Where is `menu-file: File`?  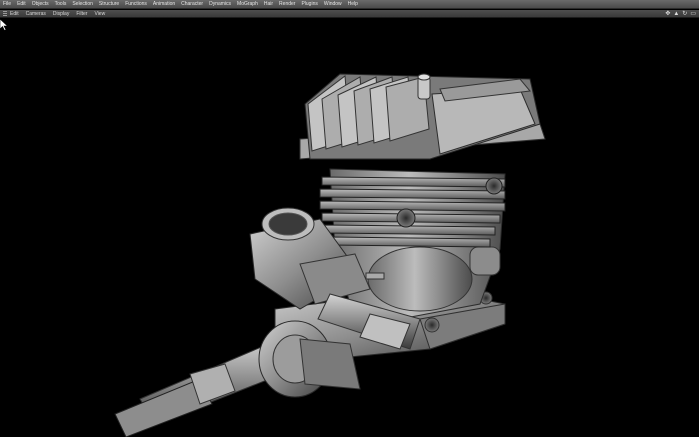
menu-file: File is located at coordinates (7, 4).